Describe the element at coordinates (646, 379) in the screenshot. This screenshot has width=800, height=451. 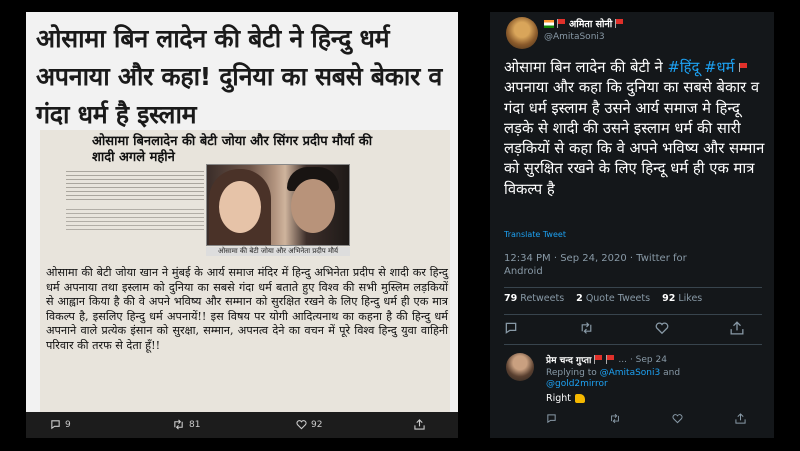
I see `replying-to: Replying to @AmitaSoni3 and @gold2mirror` at that location.